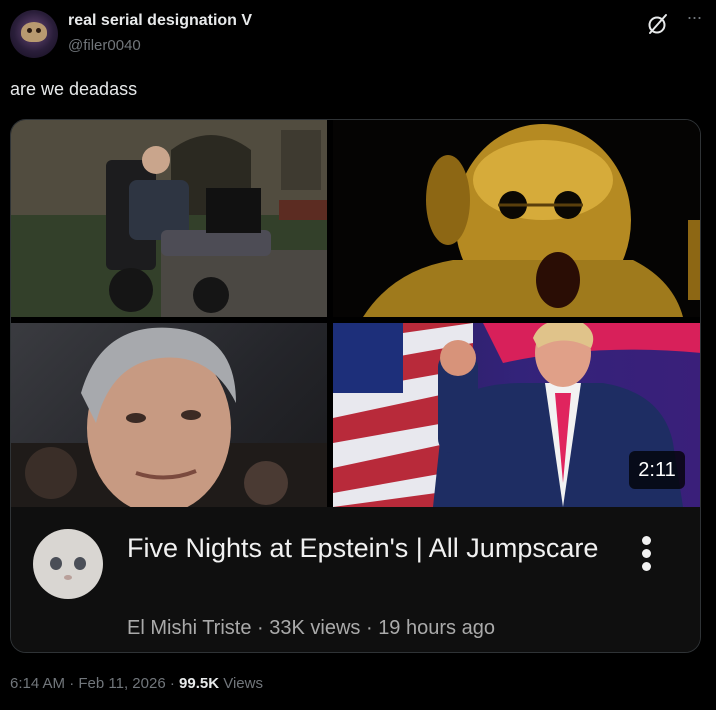 Image resolution: width=716 pixels, height=710 pixels. What do you see at coordinates (37, 683) in the screenshot?
I see `post-time: 6:14 AM` at bounding box center [37, 683].